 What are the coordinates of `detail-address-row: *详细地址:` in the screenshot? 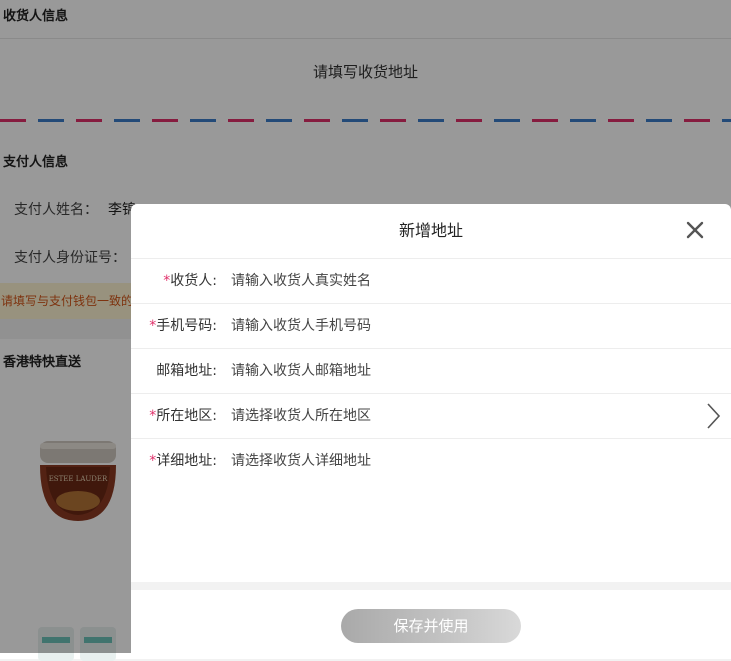 It's located at (431, 461).